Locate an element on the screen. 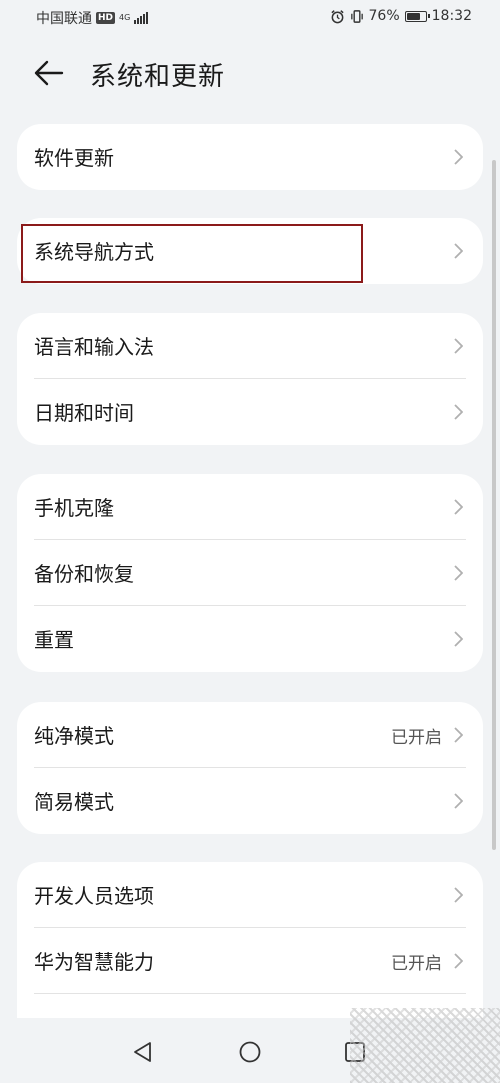 The width and height of the screenshot is (500, 1083). card-modes: 纯净模式 已开启 简易模式 is located at coordinates (250, 768).